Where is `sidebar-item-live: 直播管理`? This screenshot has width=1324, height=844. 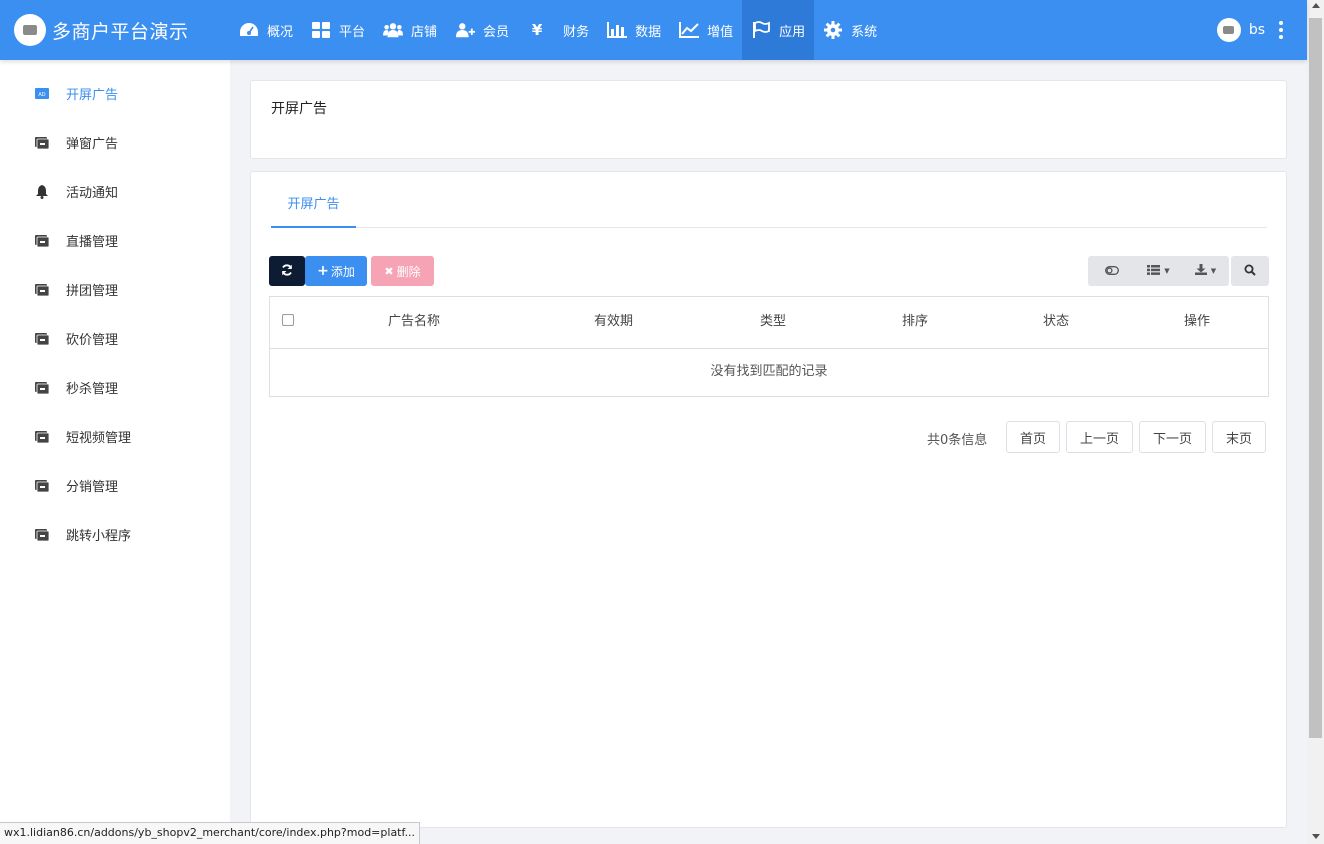
sidebar-item-live: 直播管理 is located at coordinates (115, 240).